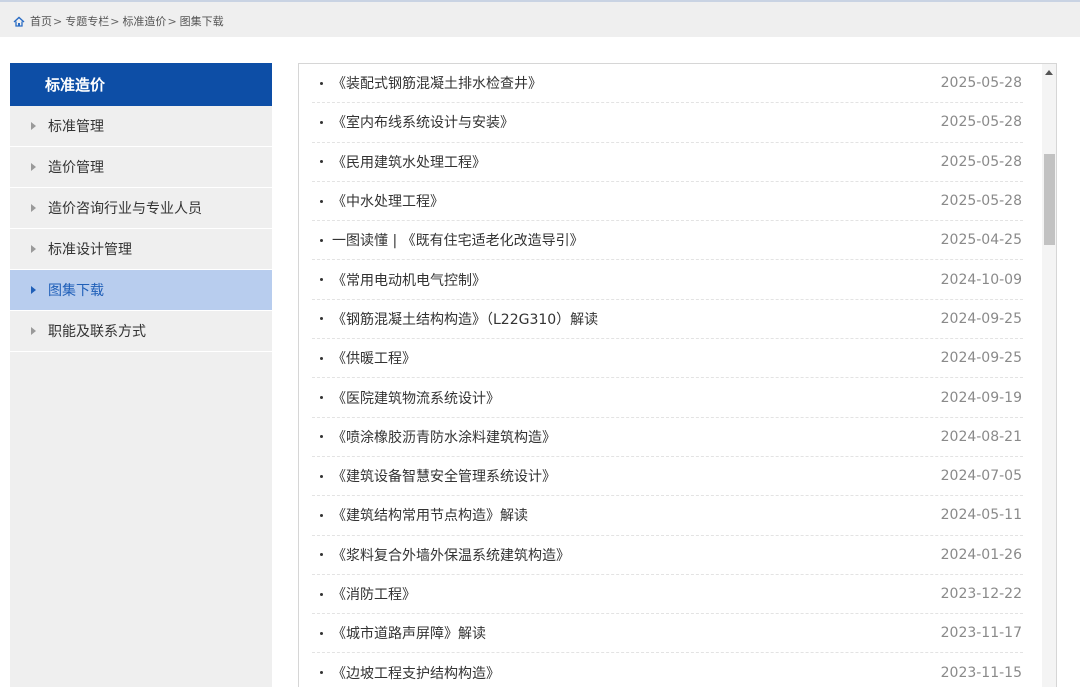 The height and width of the screenshot is (687, 1080). I want to click on list-item: 一图读懂 | 《既有住宅适老化改造导引》 2025-04-25, so click(667, 241).